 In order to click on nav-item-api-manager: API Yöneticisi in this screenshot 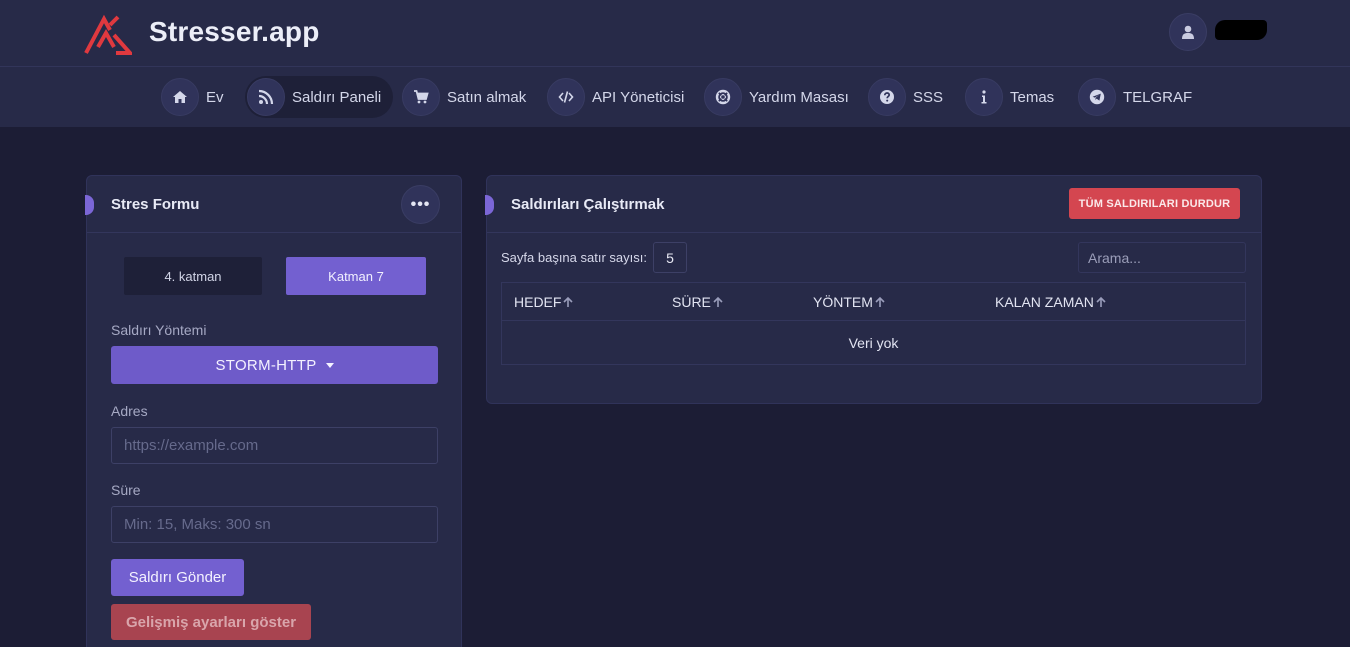, I will do `click(620, 97)`.